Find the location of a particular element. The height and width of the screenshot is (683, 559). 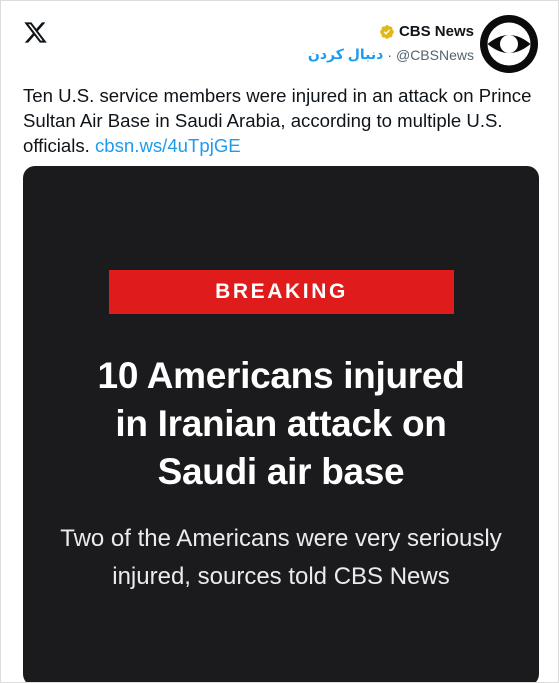

avatar is located at coordinates (509, 44).